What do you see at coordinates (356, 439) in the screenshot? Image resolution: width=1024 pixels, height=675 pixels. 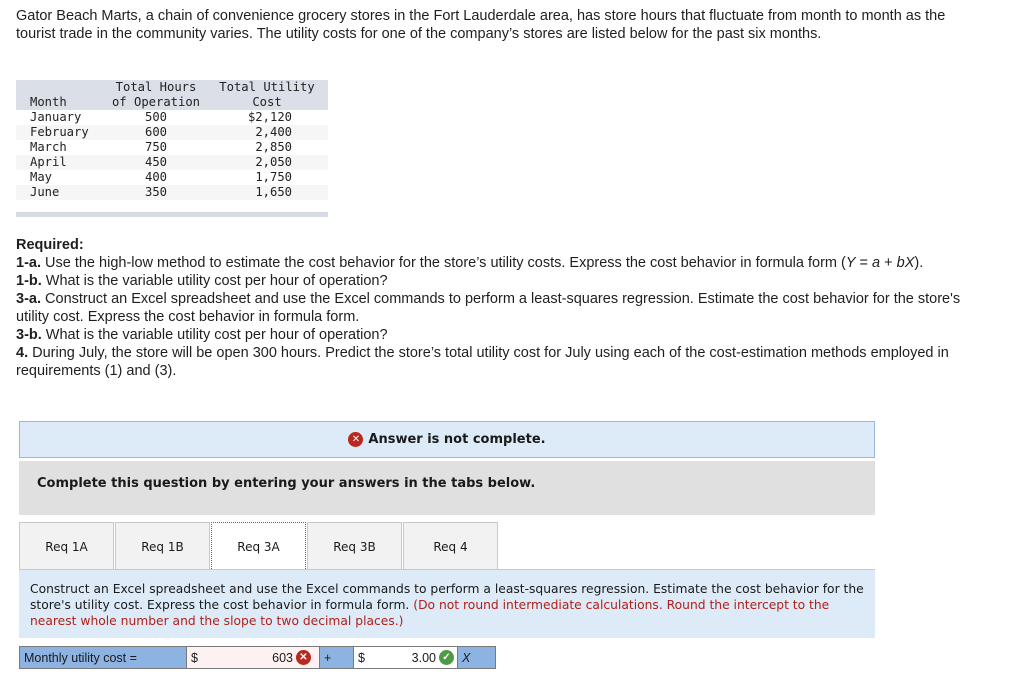 I see `x-circle-icon: ✕` at bounding box center [356, 439].